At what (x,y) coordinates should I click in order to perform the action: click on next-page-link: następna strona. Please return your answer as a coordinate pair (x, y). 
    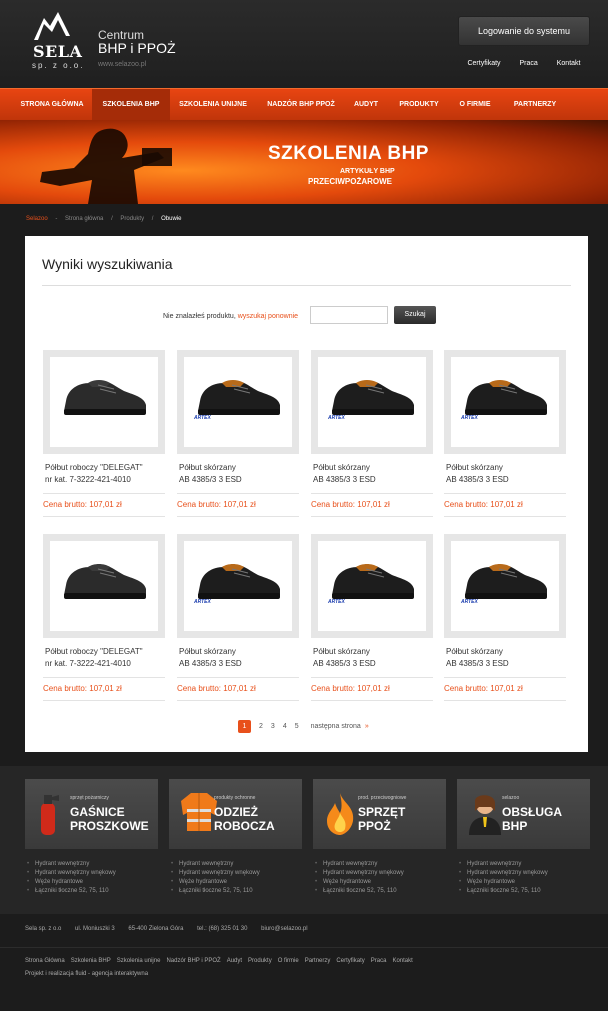
    Looking at the image, I should click on (336, 726).